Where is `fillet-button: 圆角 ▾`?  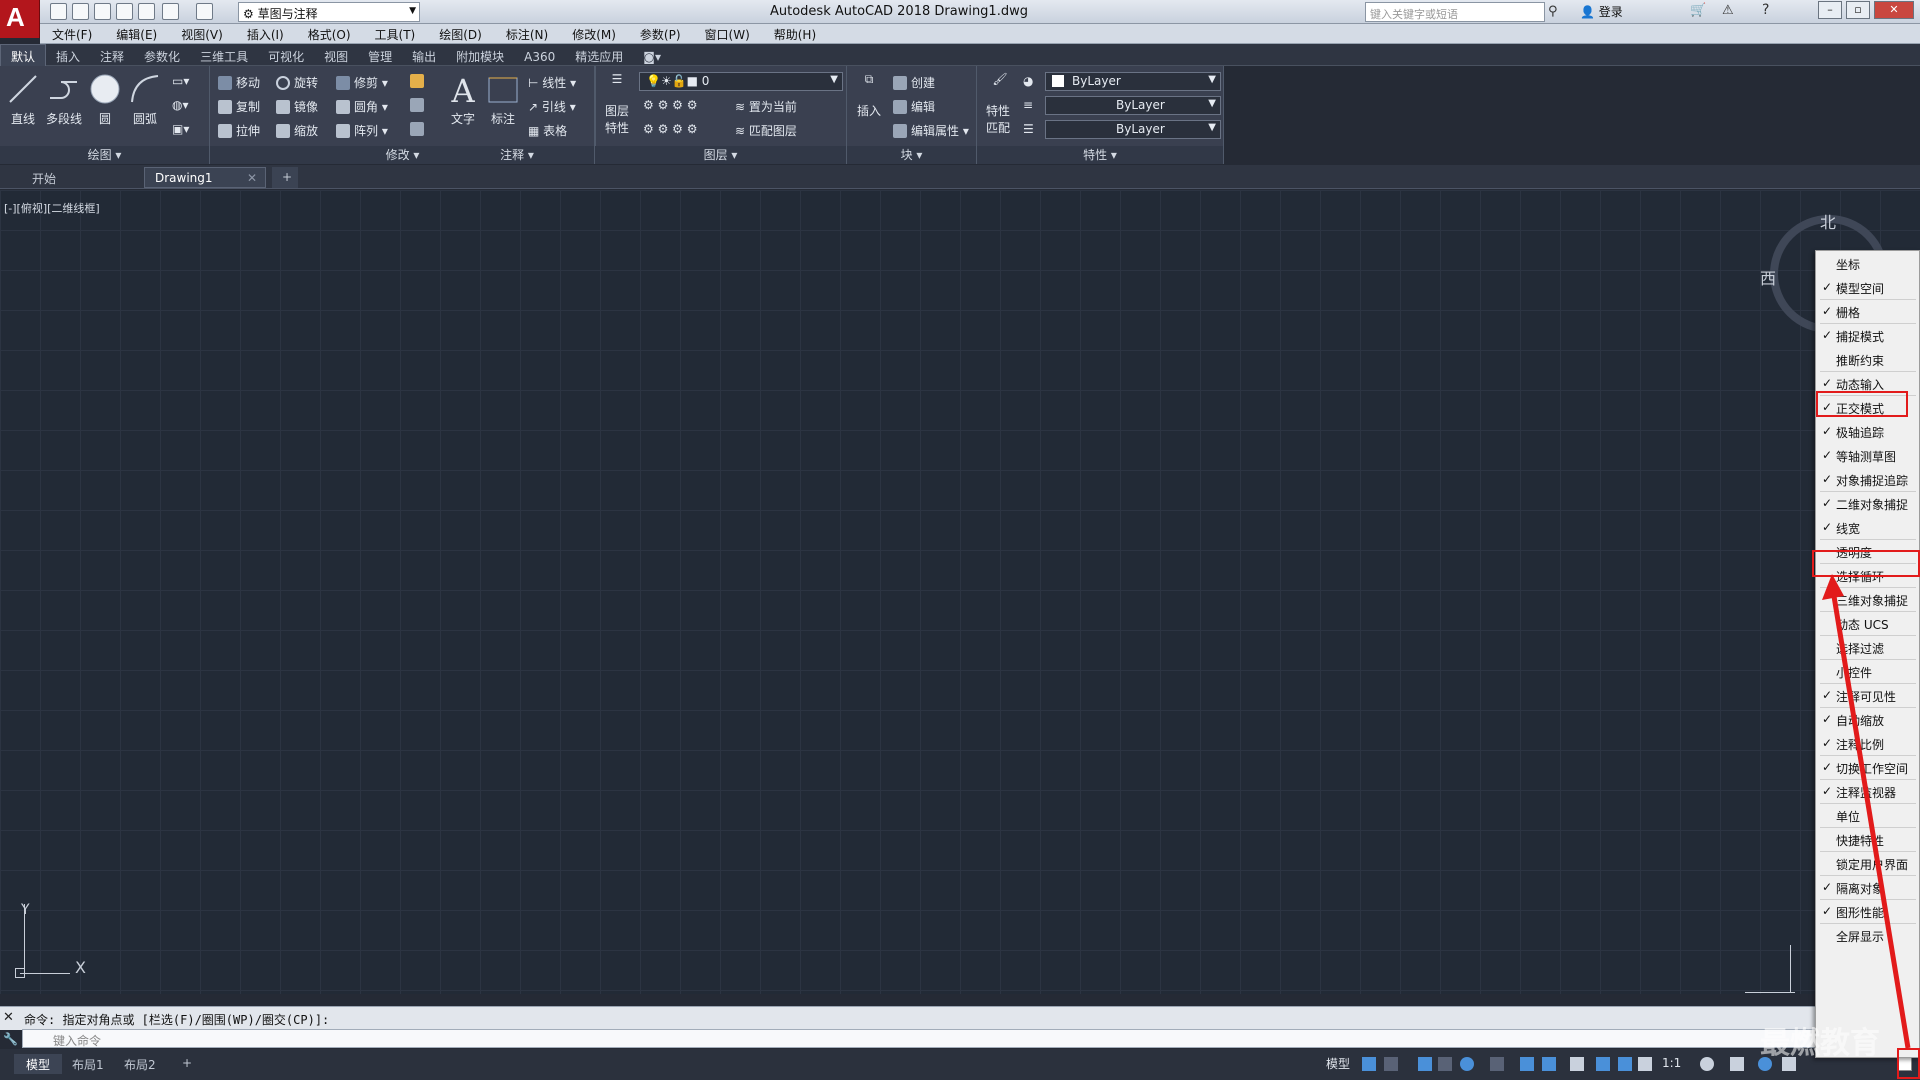 fillet-button: 圆角 ▾ is located at coordinates (362, 106).